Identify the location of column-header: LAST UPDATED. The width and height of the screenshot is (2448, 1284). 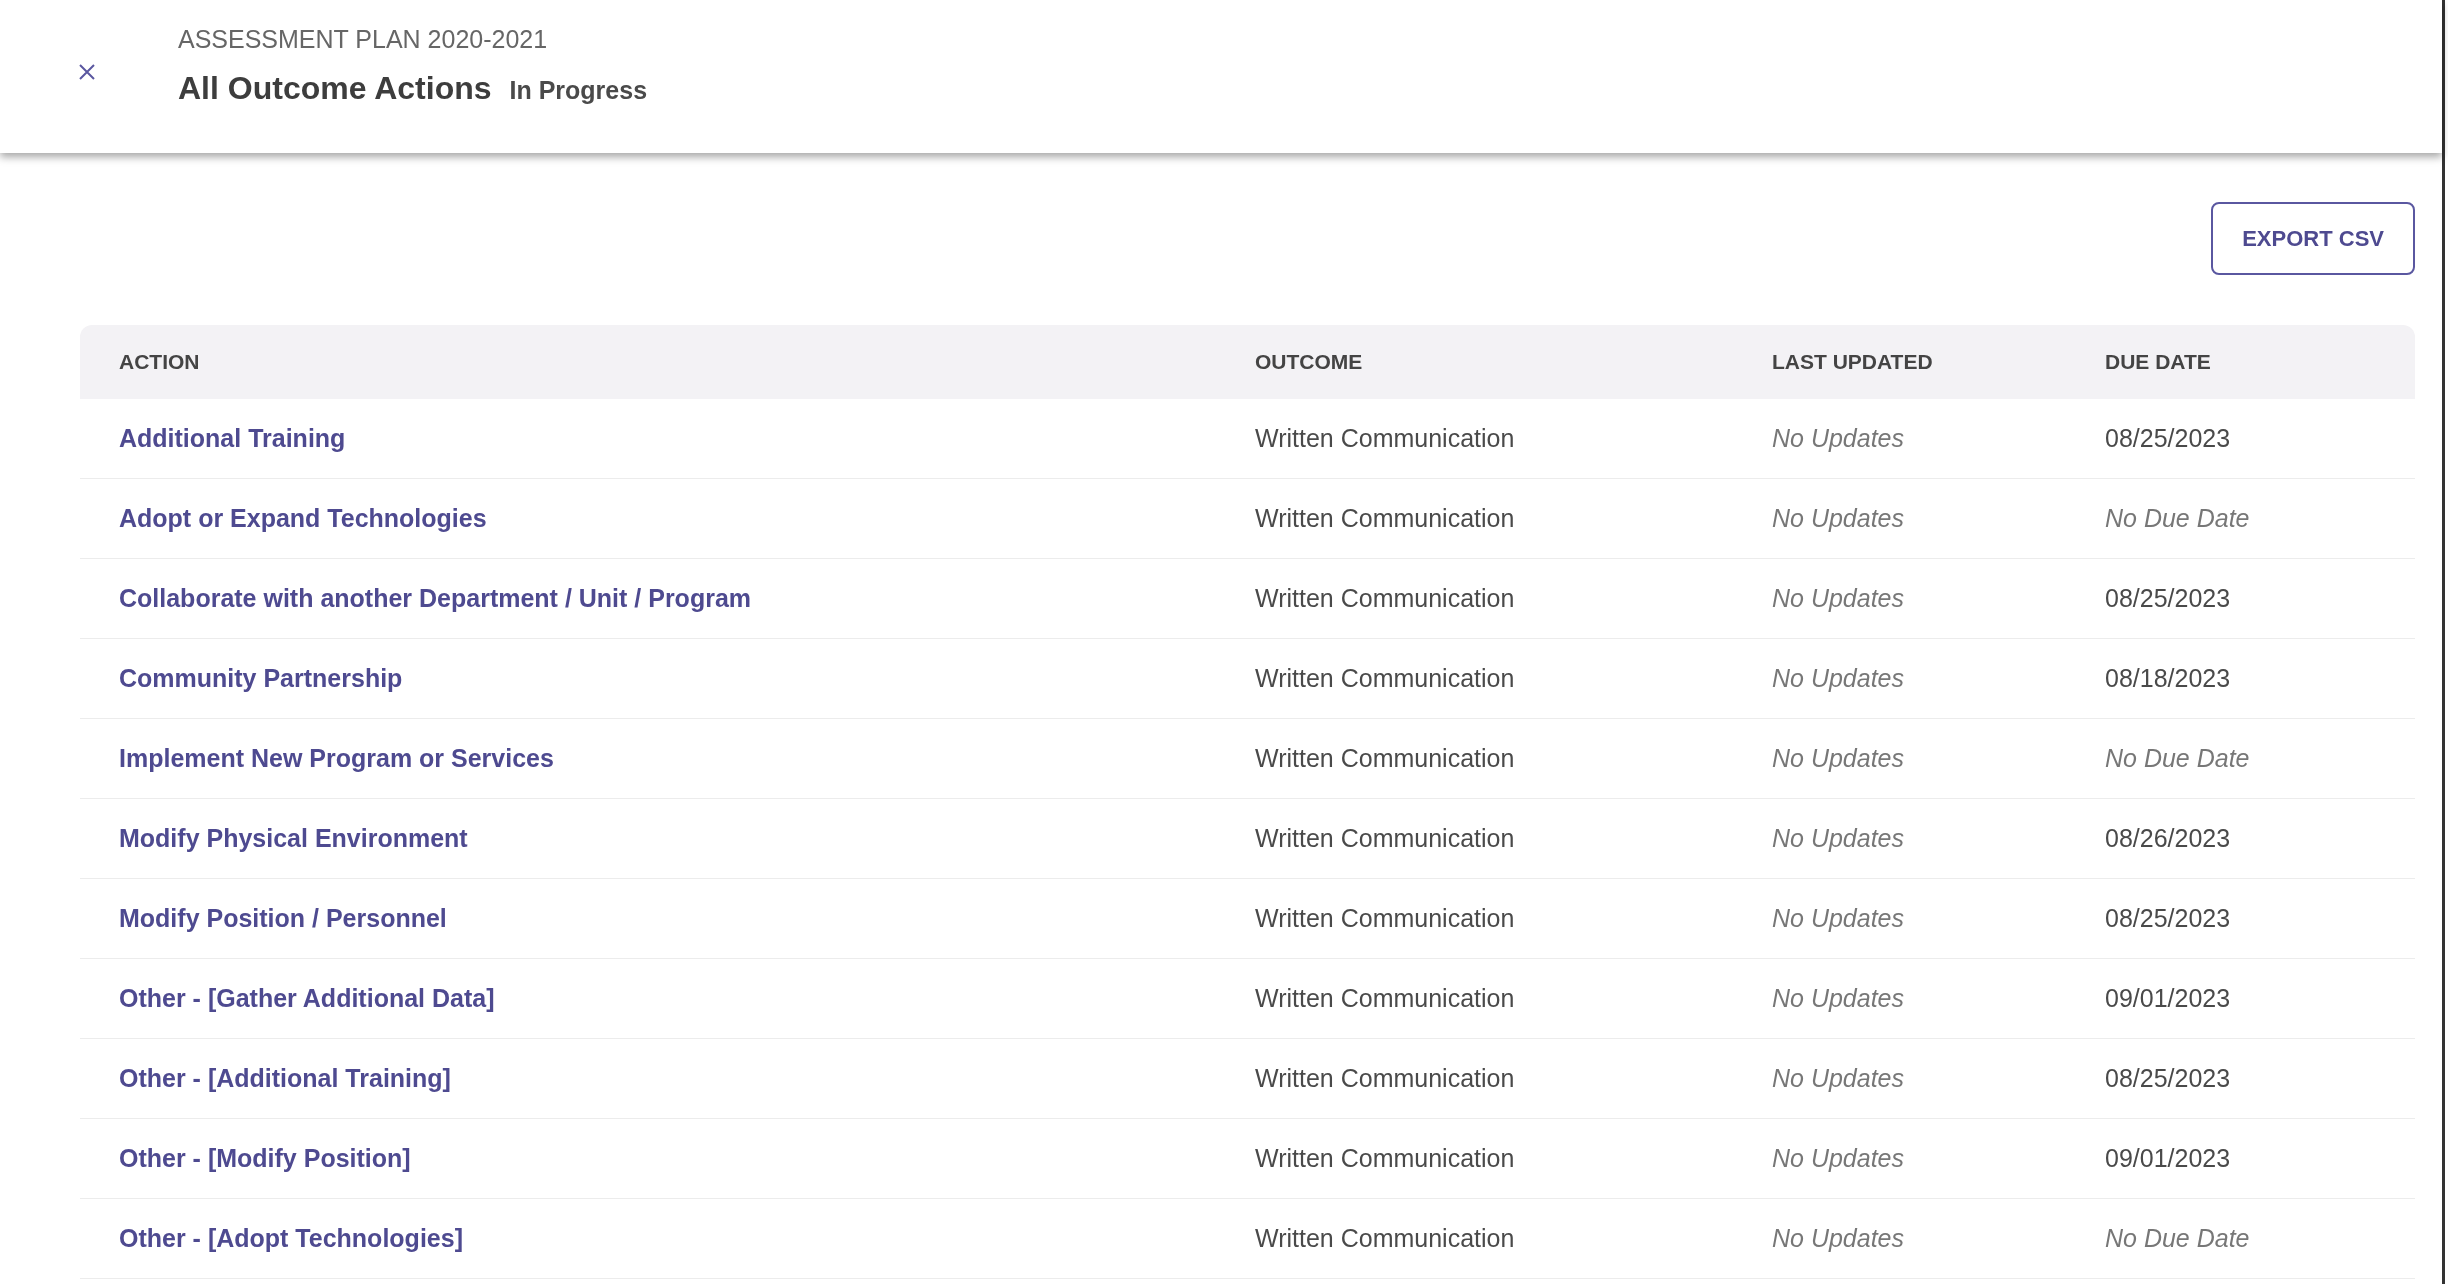
(1853, 362).